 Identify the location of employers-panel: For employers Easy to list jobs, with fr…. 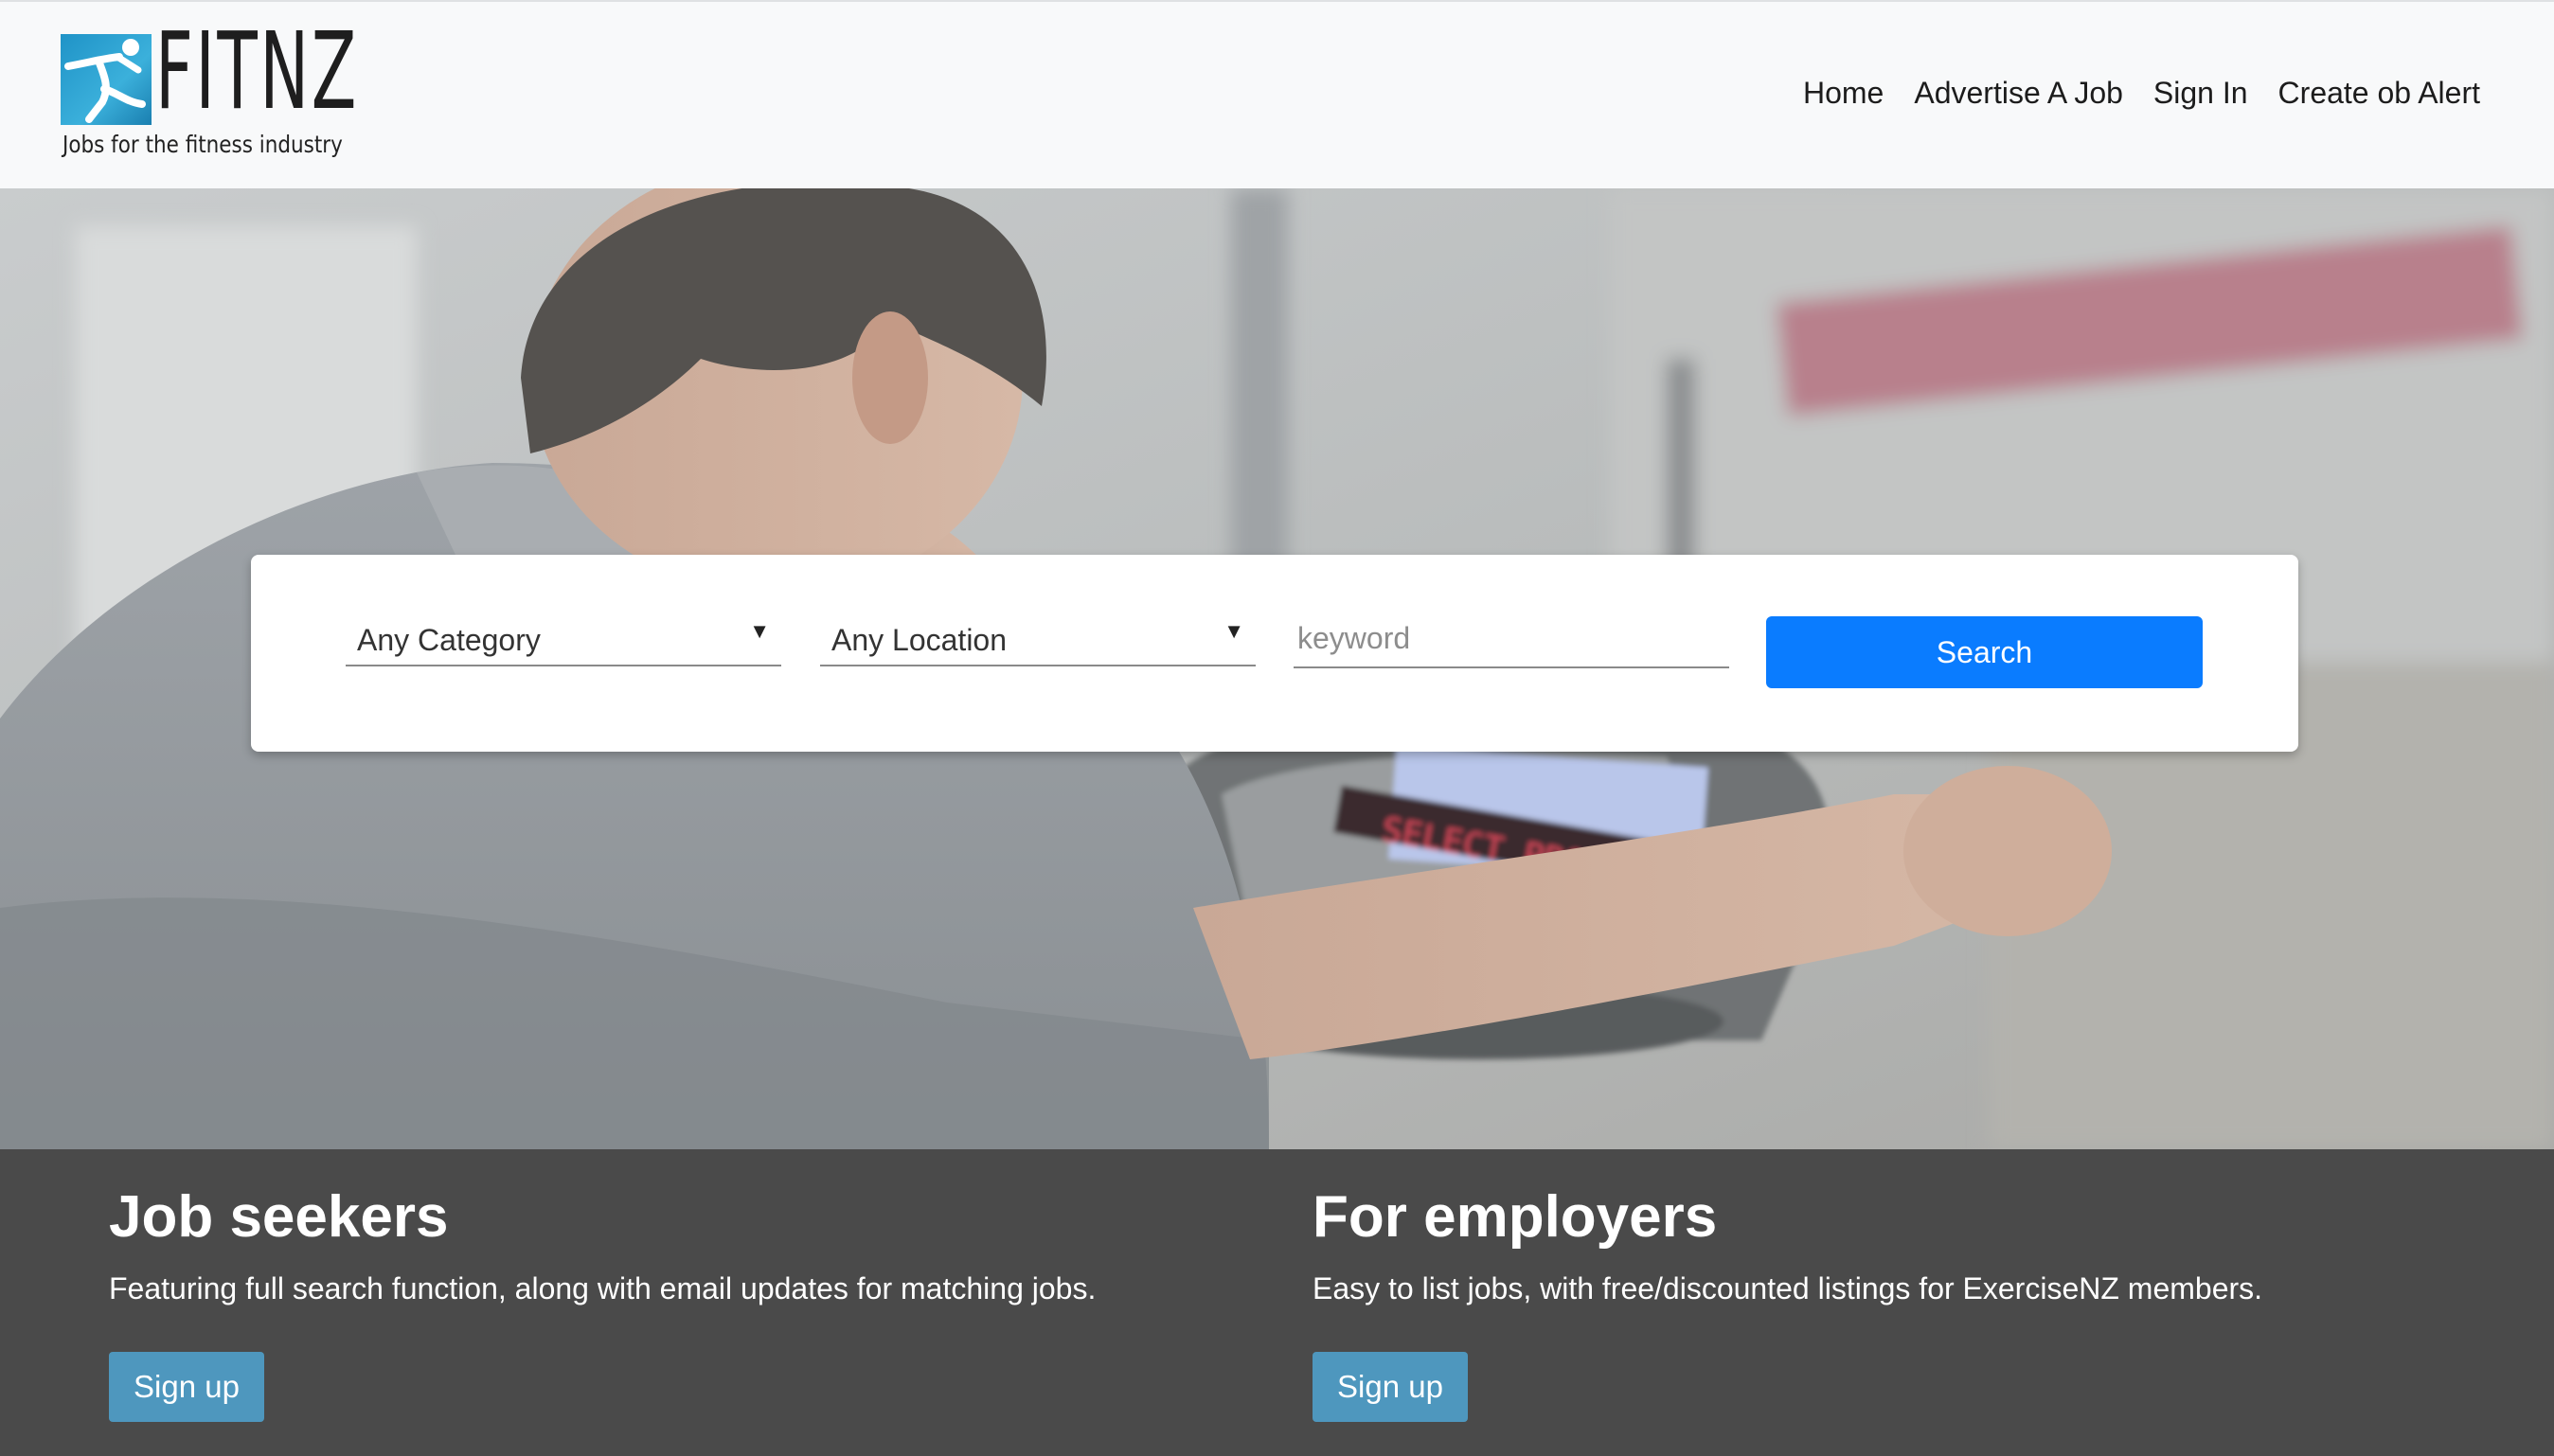
(1881, 1245).